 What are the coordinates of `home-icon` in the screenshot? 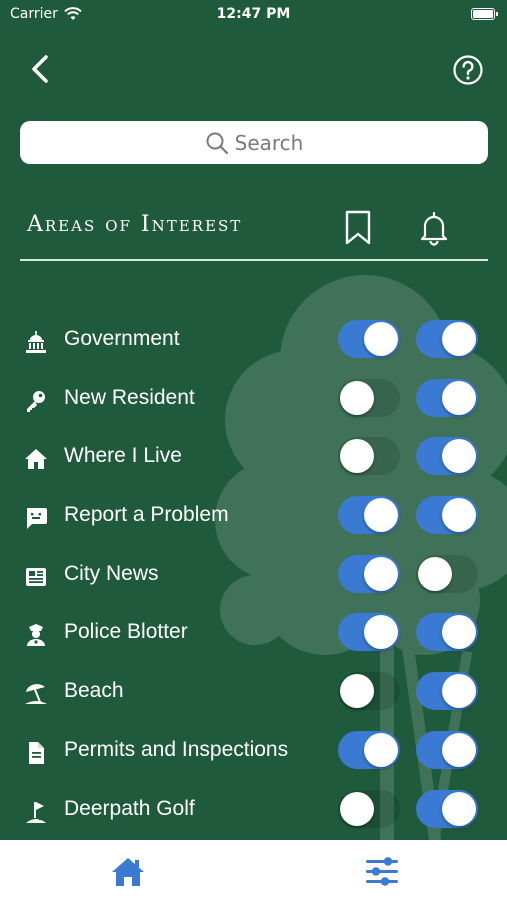 It's located at (128, 872).